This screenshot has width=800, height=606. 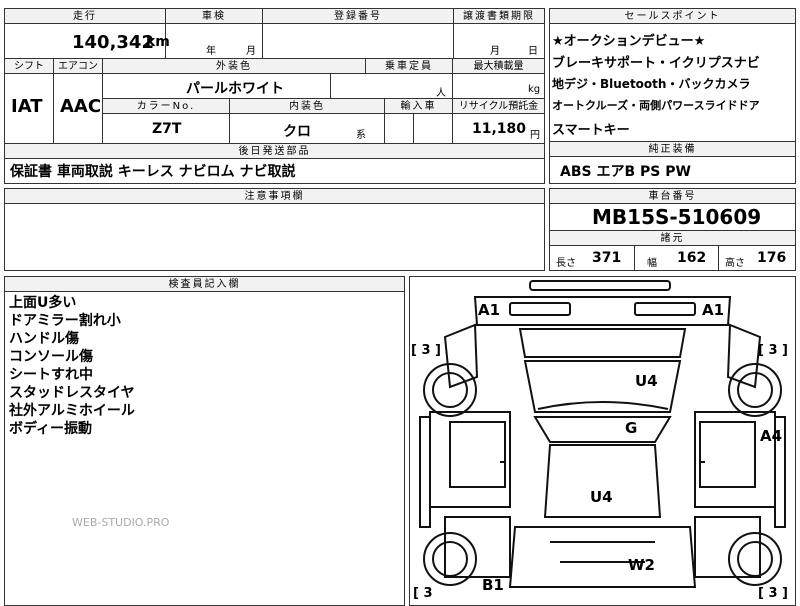 I want to click on load-unit: kg, so click(x=534, y=89).